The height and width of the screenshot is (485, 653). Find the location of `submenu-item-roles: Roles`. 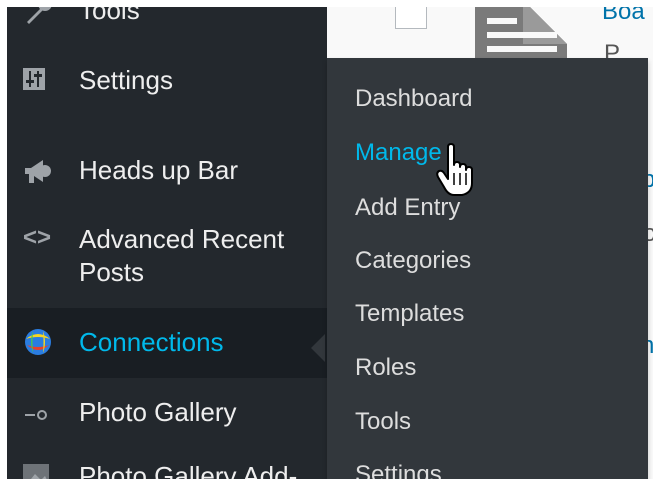

submenu-item-roles: Roles is located at coordinates (385, 368).